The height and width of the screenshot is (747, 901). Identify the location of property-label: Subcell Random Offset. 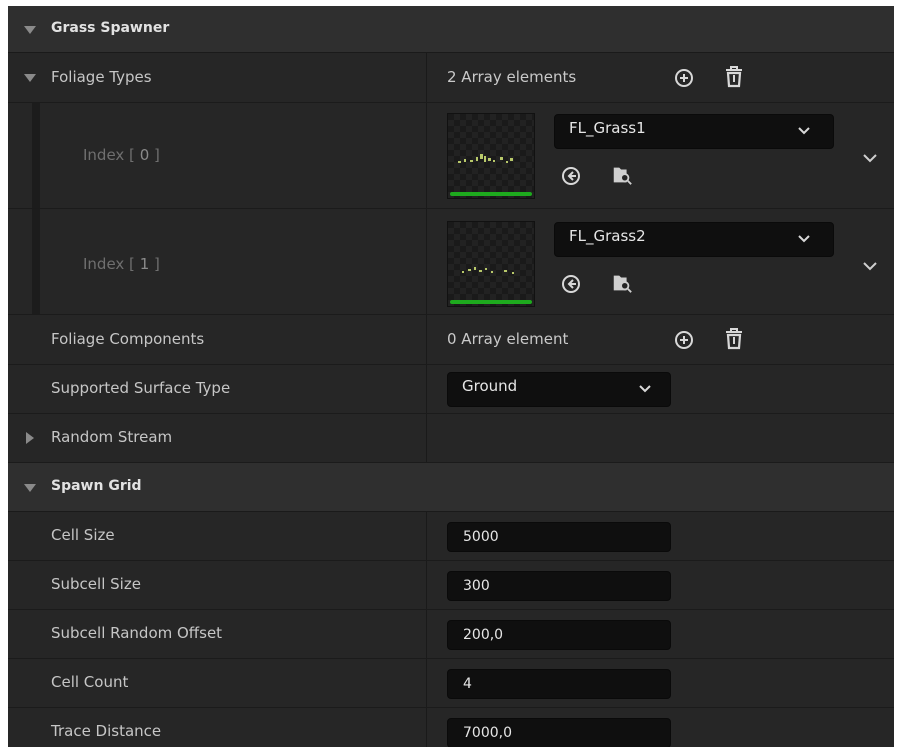
(137, 633).